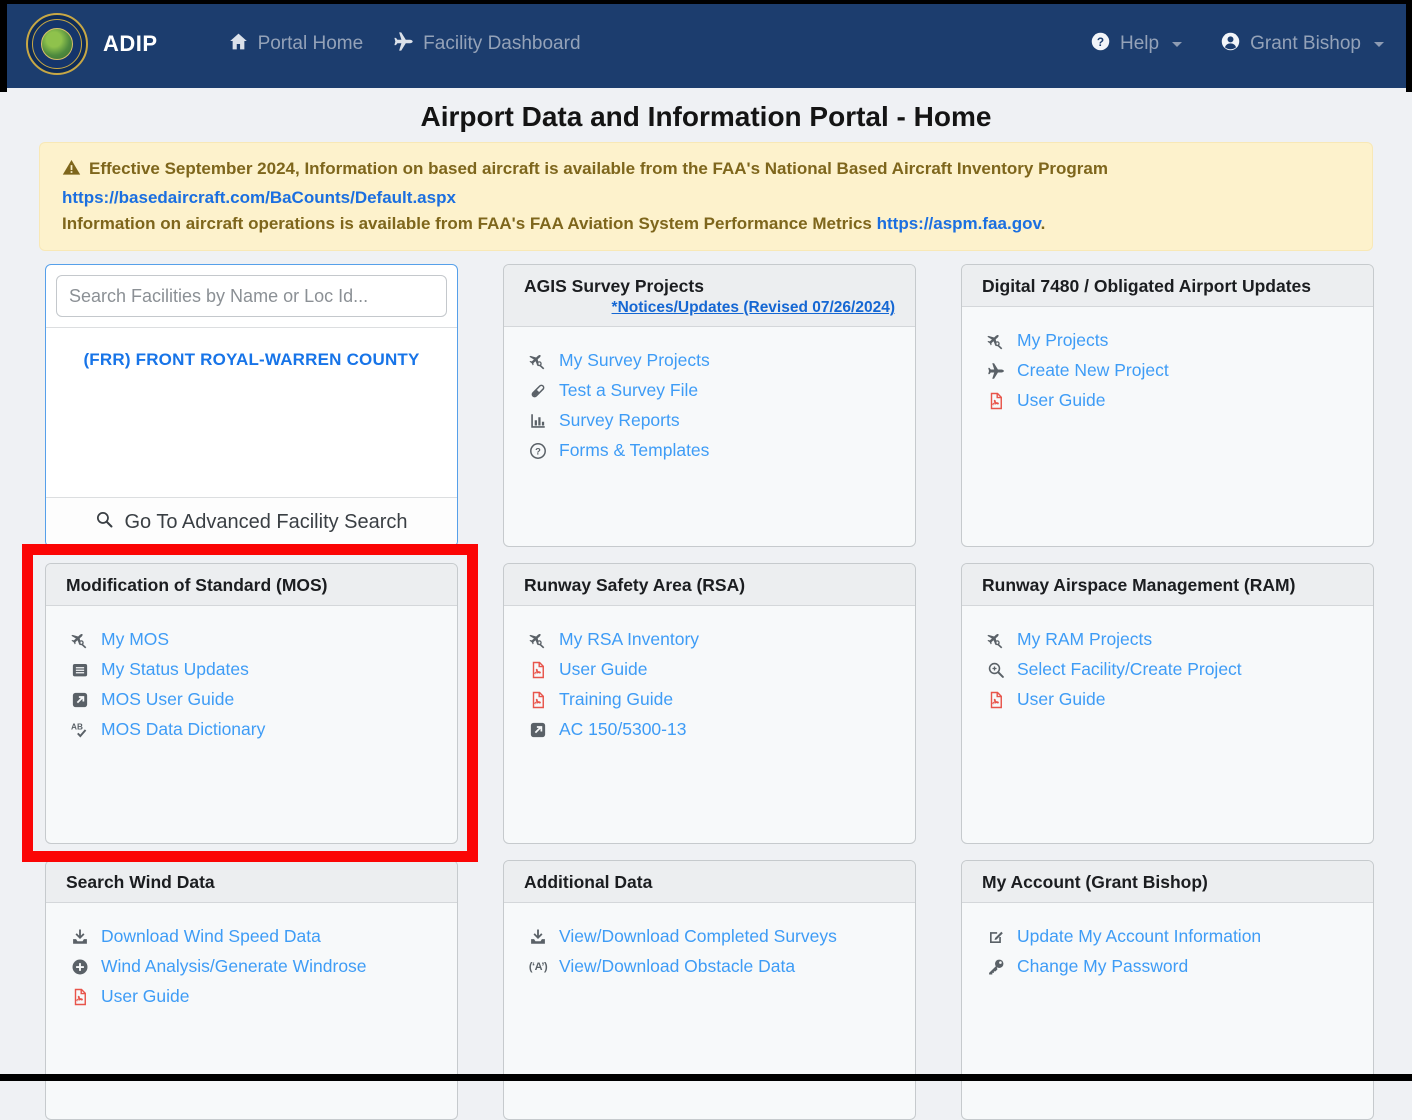  I want to click on window-frame-bottom, so click(706, 1077).